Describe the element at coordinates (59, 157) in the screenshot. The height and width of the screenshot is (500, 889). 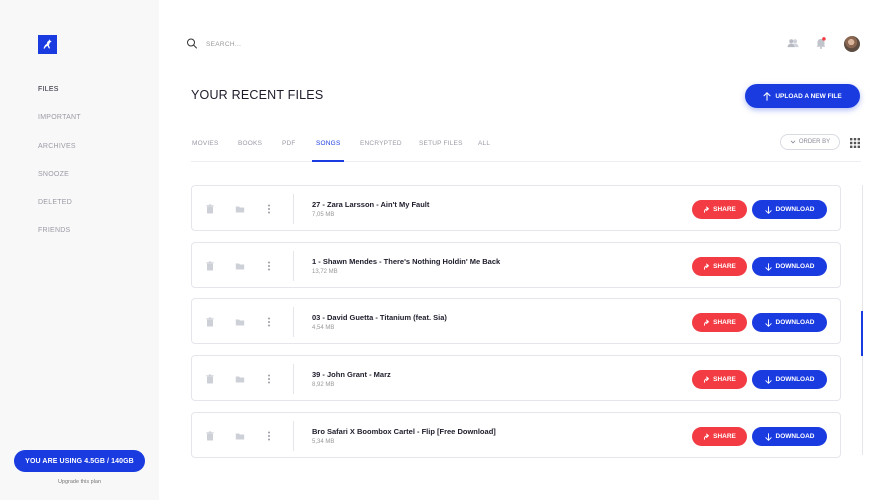
I see `sidebar-item-archives: ARCHIVES` at that location.